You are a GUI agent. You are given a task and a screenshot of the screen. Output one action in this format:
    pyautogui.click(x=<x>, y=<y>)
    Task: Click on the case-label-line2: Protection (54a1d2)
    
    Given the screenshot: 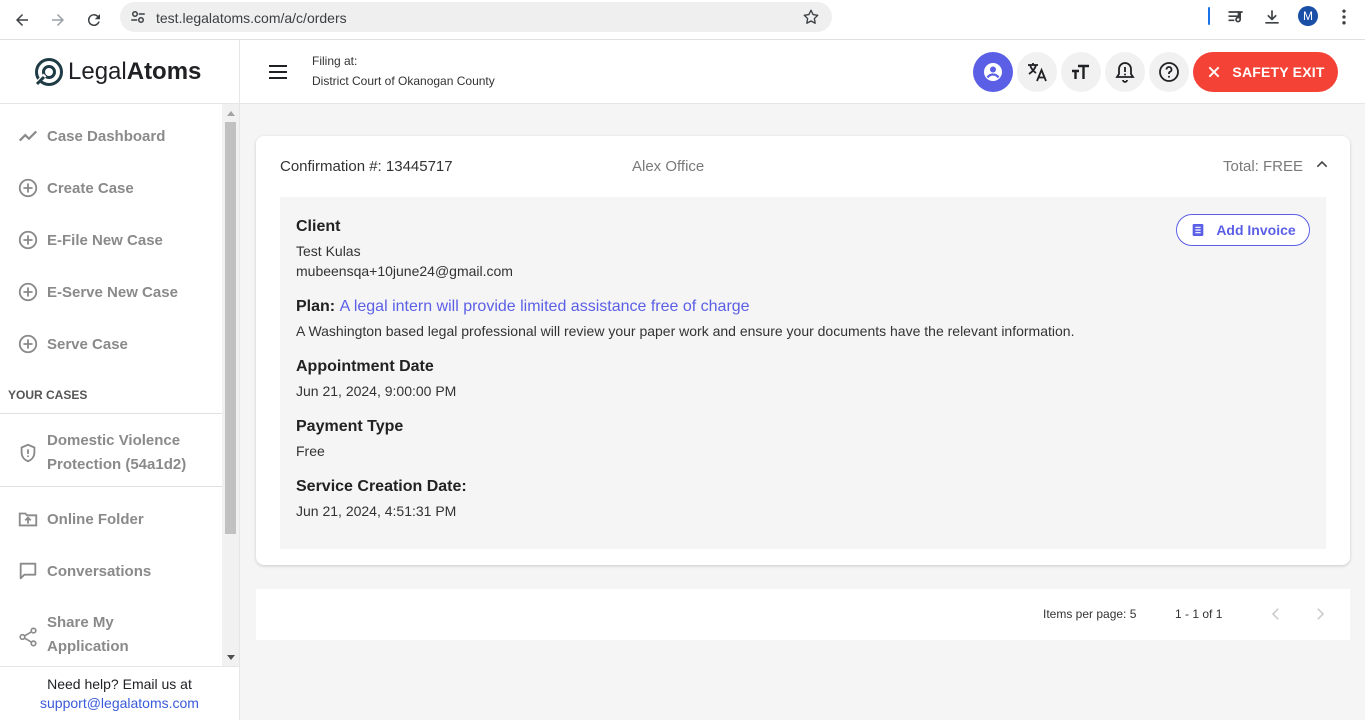 What is the action you would take?
    pyautogui.click(x=117, y=464)
    